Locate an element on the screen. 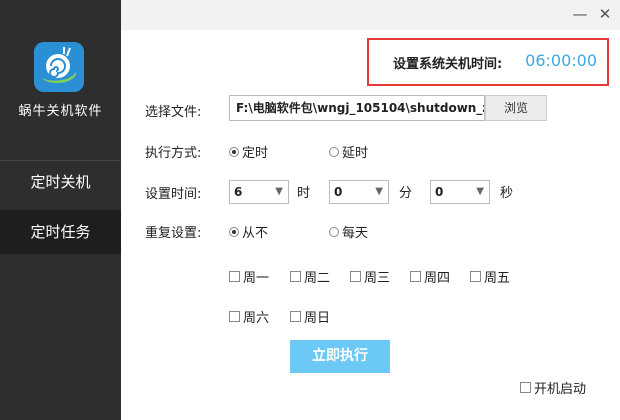 This screenshot has height=420, width=620. radio-label: 定时 is located at coordinates (255, 153).